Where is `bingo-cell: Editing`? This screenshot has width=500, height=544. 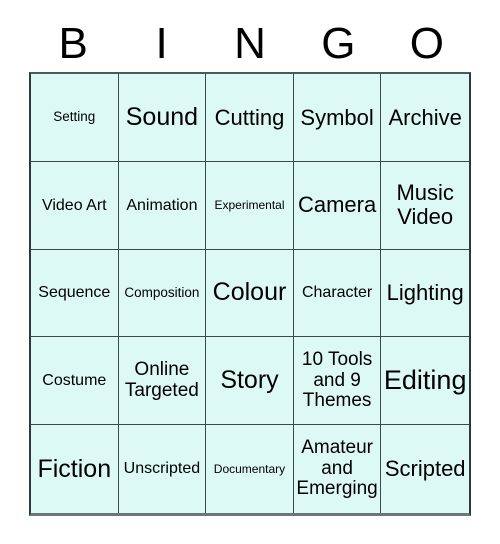 bingo-cell: Editing is located at coordinates (425, 381).